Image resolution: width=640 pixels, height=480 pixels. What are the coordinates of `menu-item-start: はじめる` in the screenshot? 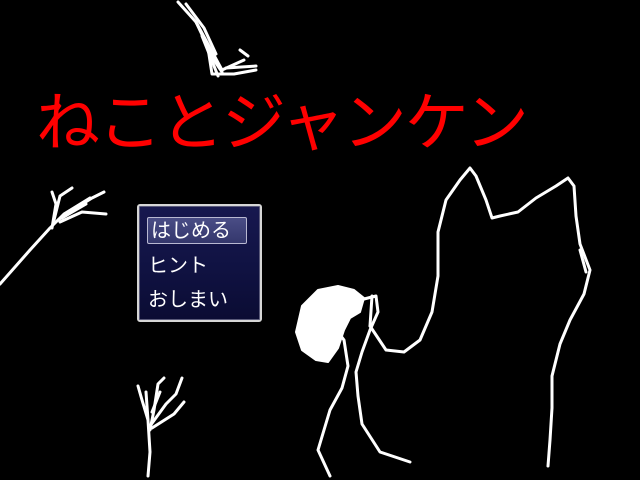 It's located at (197, 230).